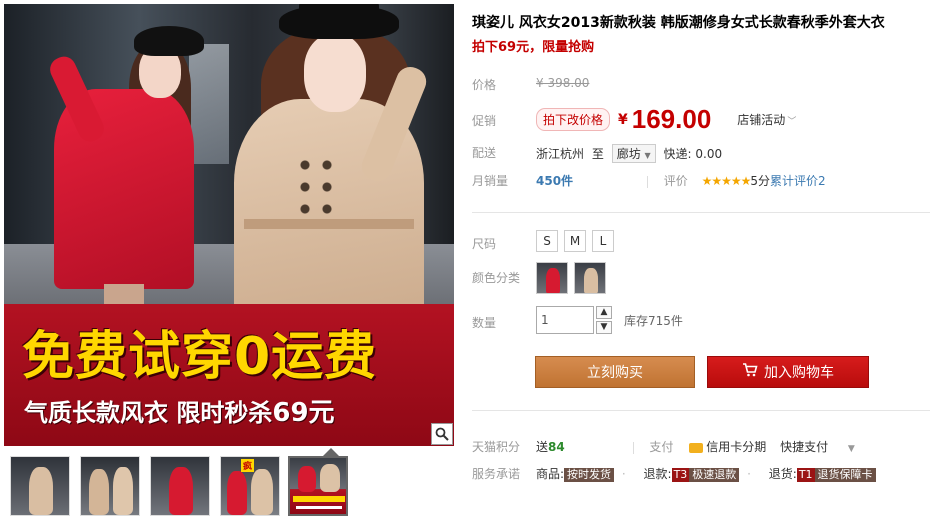 This screenshot has width=930, height=528. I want to click on expand-caret-icon: ▼, so click(851, 449).